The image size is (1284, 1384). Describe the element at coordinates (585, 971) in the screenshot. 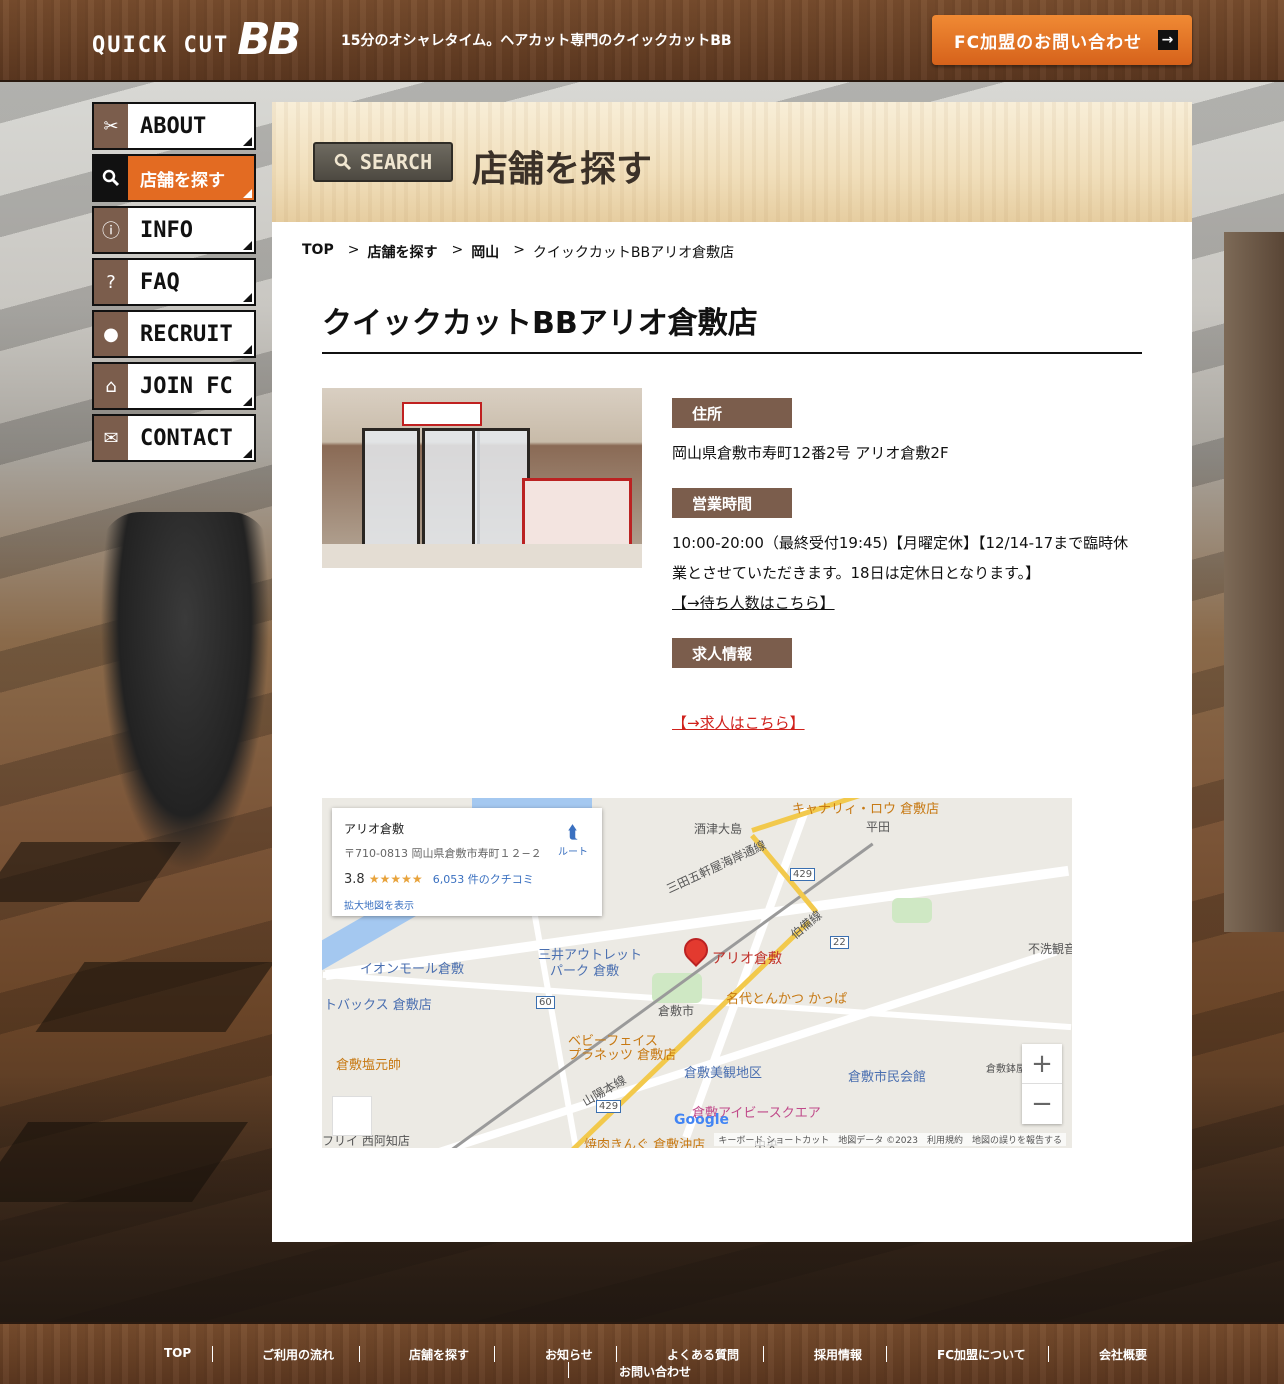

I see `map-label: パーク 倉敷` at that location.